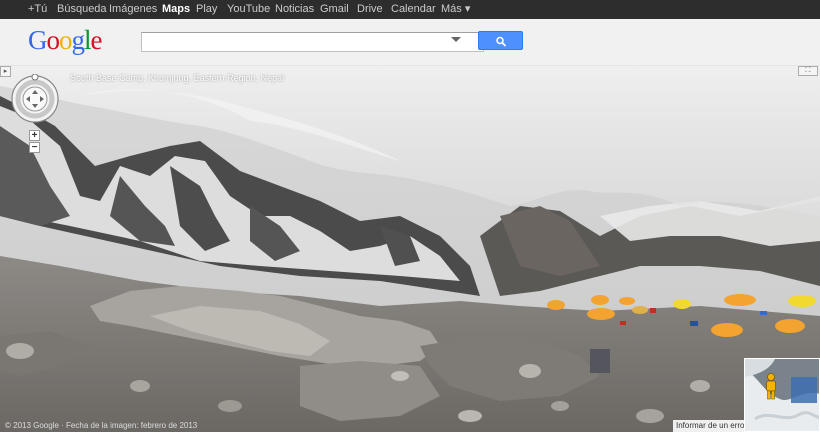 The width and height of the screenshot is (820, 432). I want to click on nav-busqueda: Búsqueda, so click(82, 9).